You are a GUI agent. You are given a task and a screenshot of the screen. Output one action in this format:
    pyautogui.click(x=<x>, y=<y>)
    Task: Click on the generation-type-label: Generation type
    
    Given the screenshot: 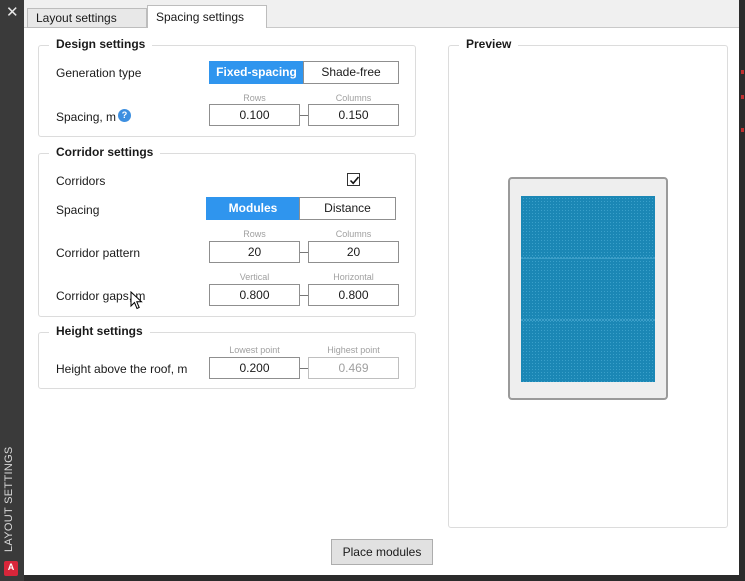 What is the action you would take?
    pyautogui.click(x=99, y=73)
    